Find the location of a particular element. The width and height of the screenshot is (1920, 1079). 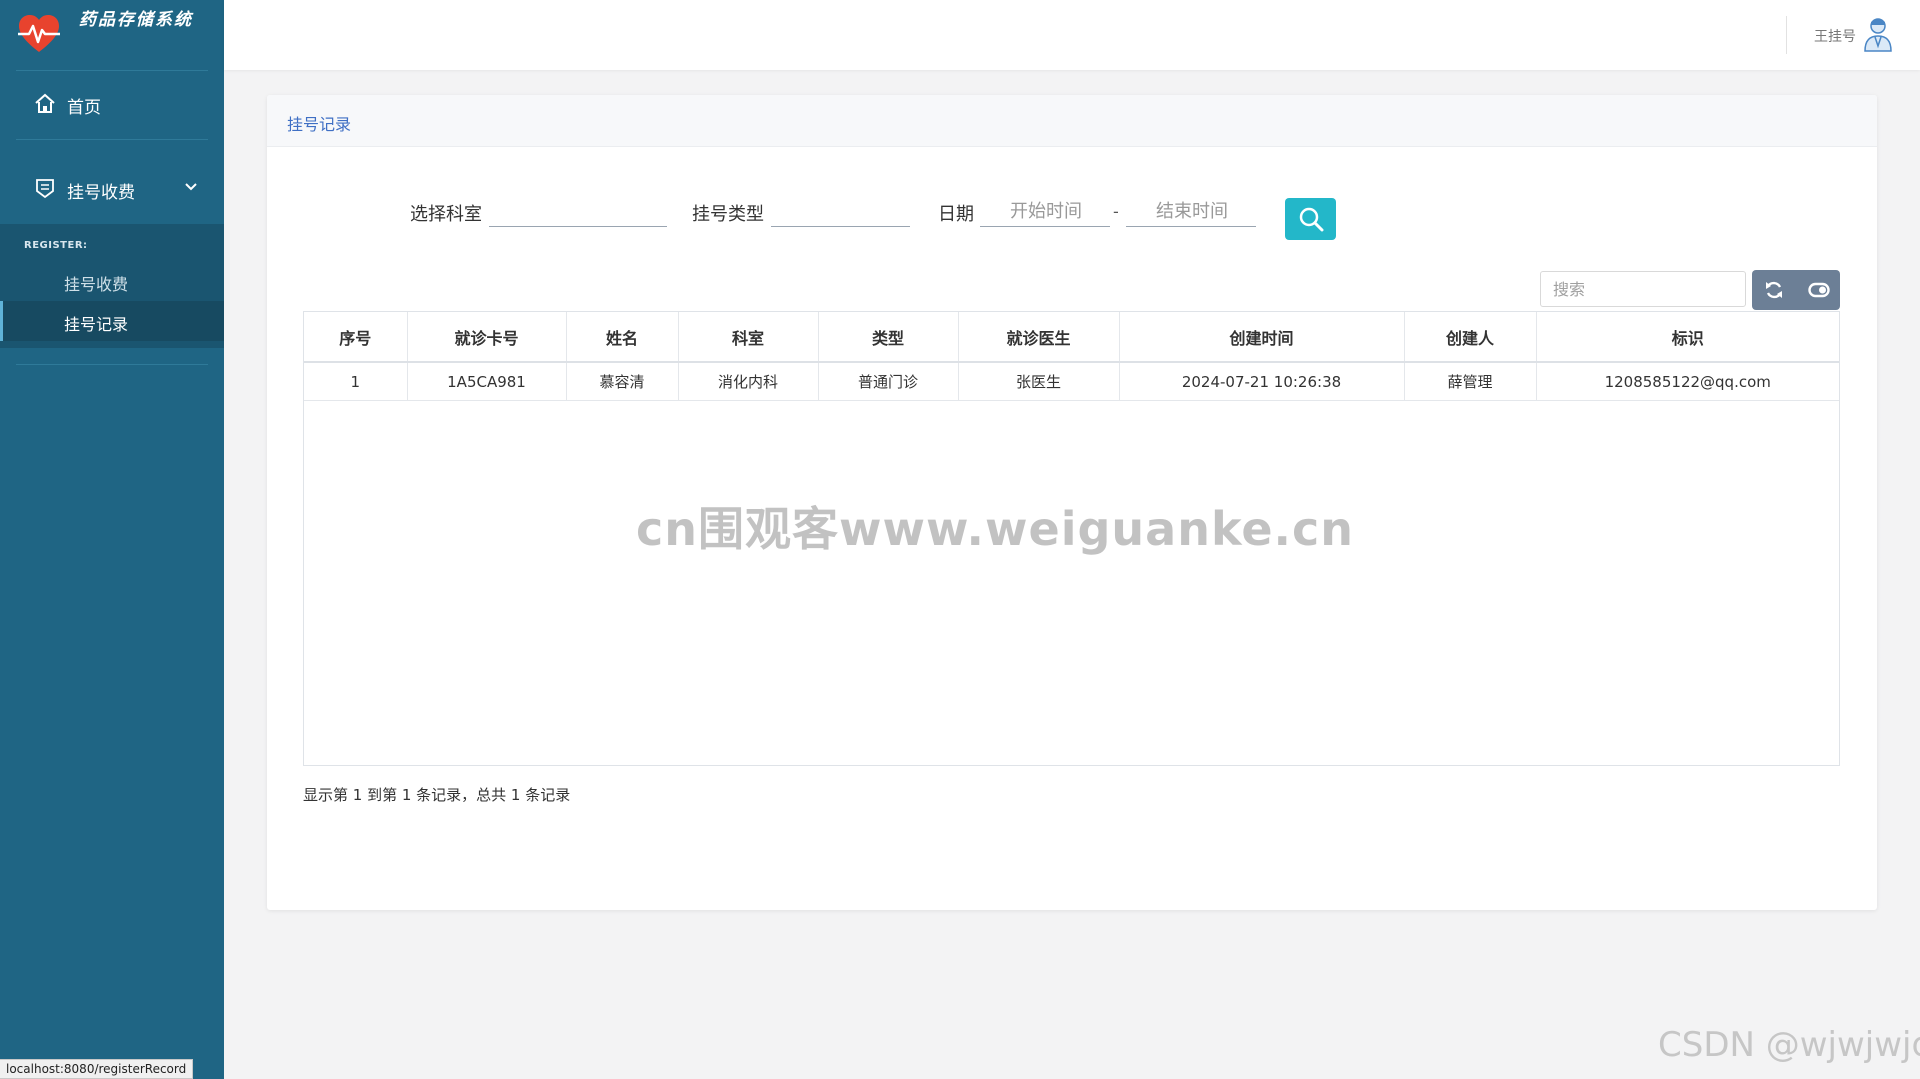

table-cell: 1 is located at coordinates (356, 381).